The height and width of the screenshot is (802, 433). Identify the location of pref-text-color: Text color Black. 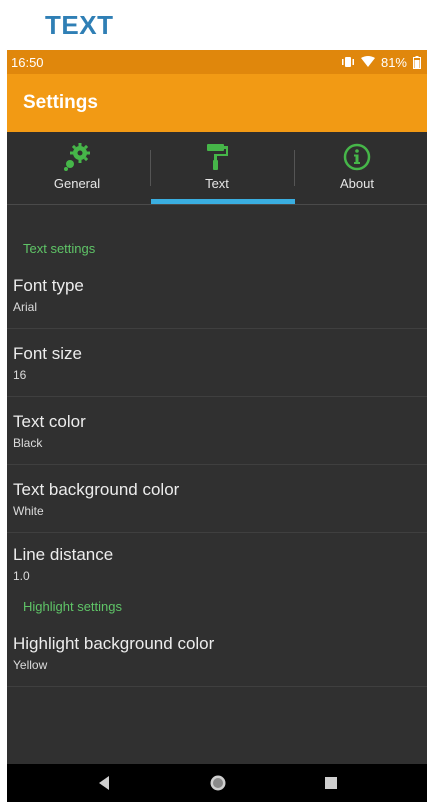
(217, 431).